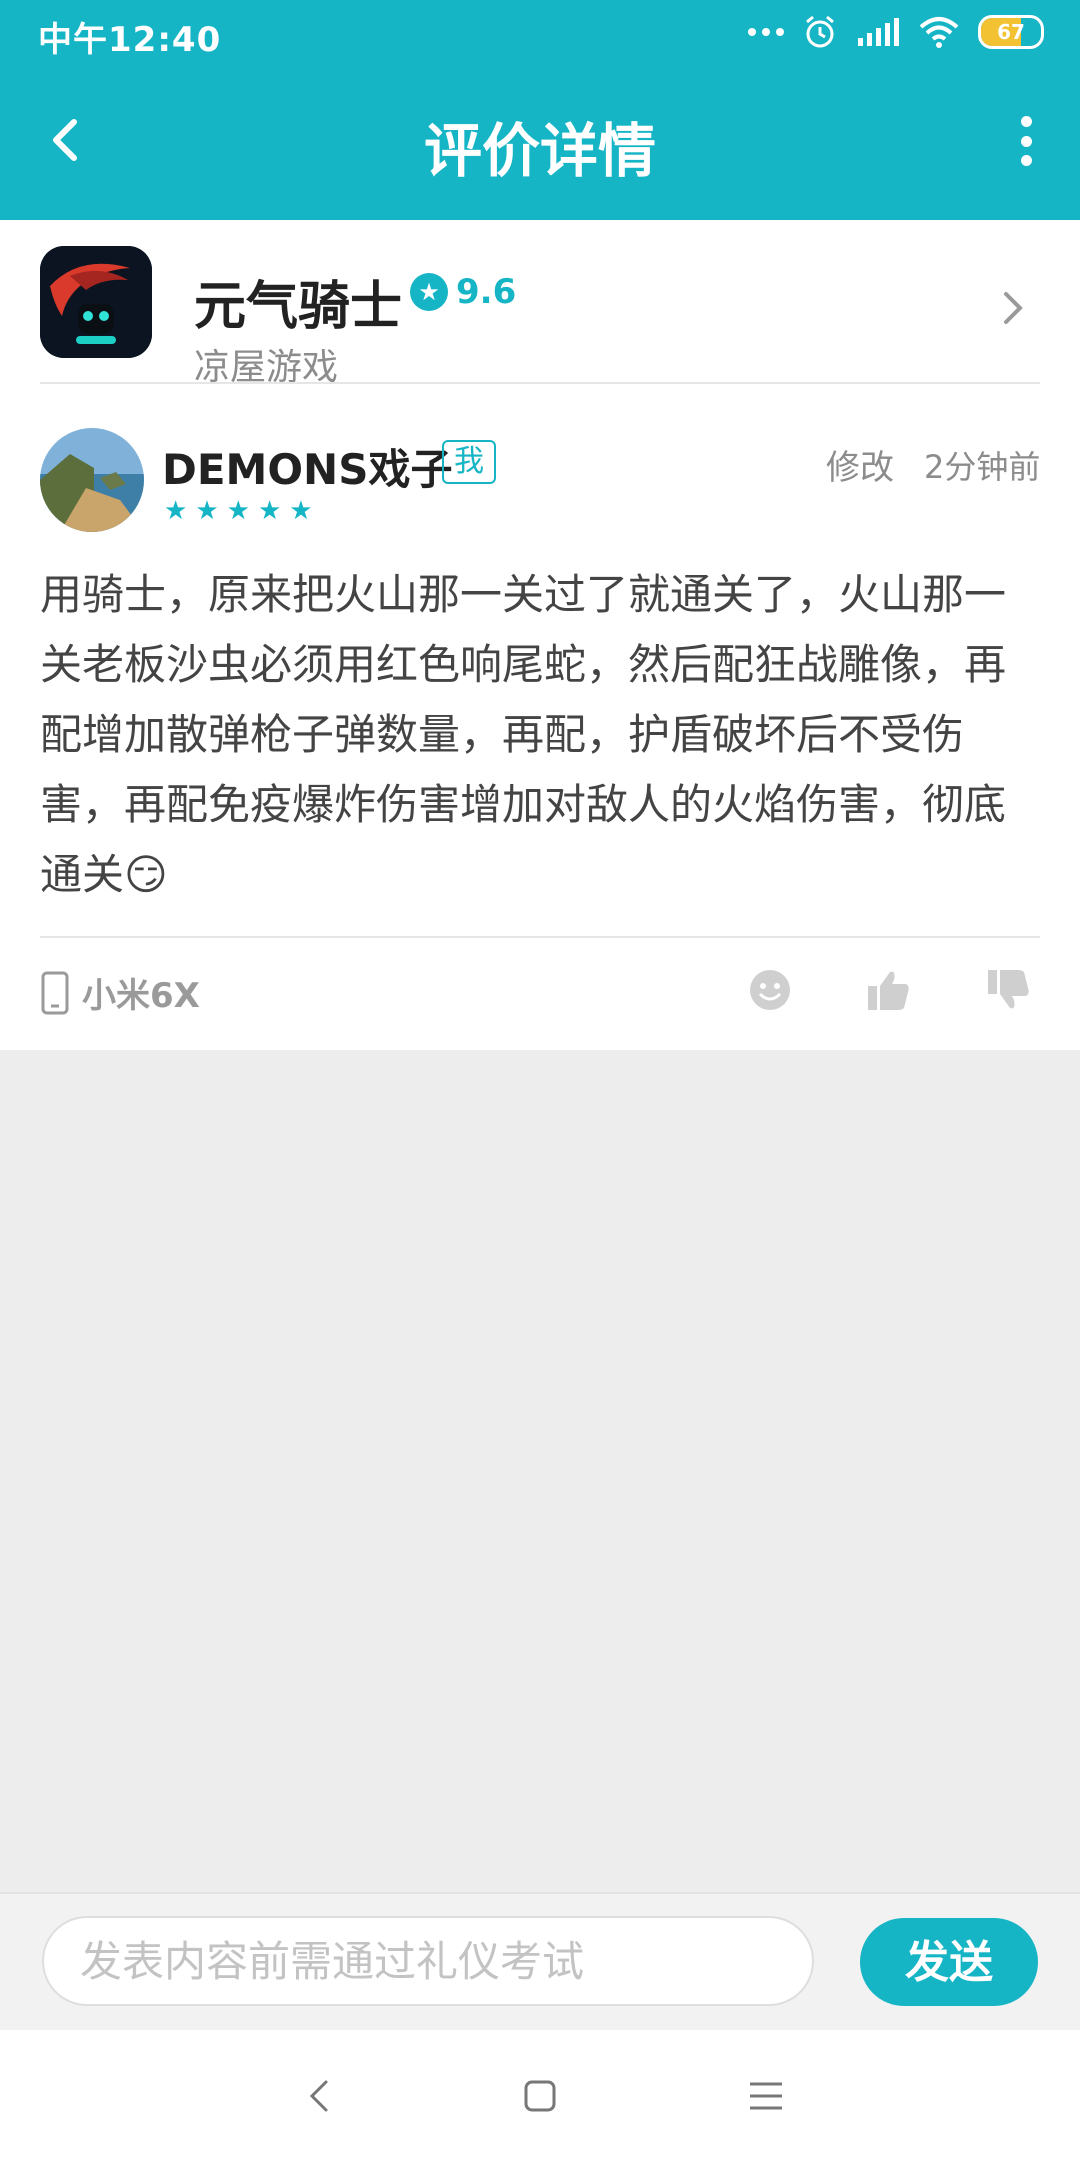  What do you see at coordinates (539, 151) in the screenshot?
I see `page-title: 评价详情` at bounding box center [539, 151].